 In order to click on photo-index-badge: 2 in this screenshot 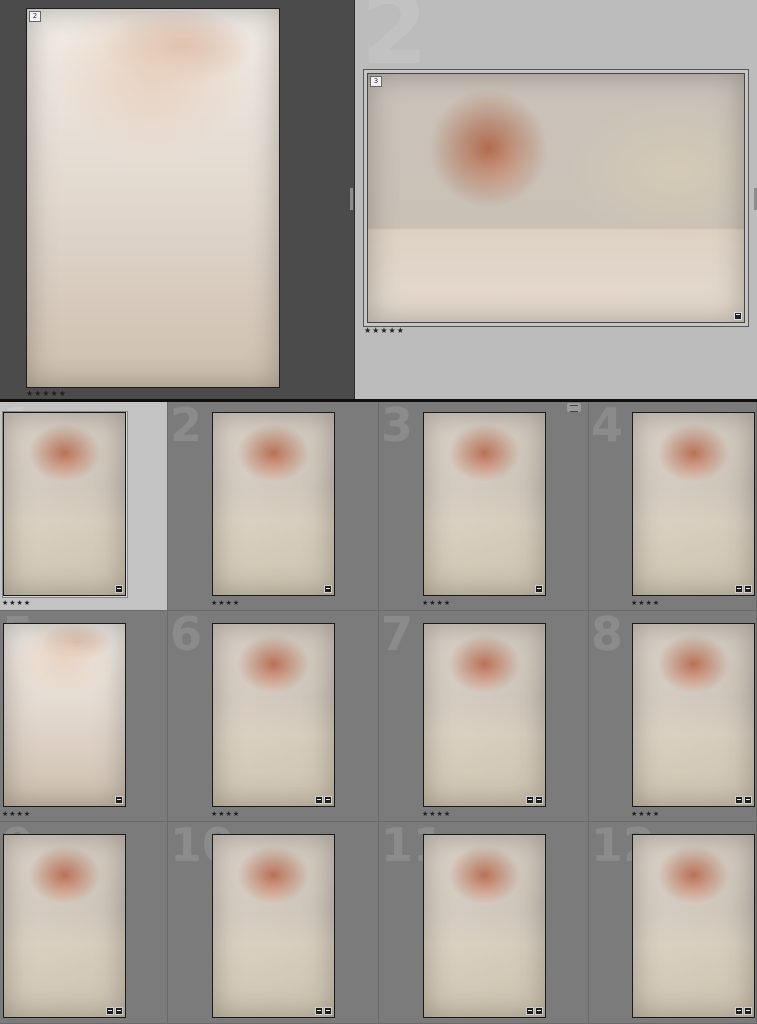, I will do `click(35, 16)`.